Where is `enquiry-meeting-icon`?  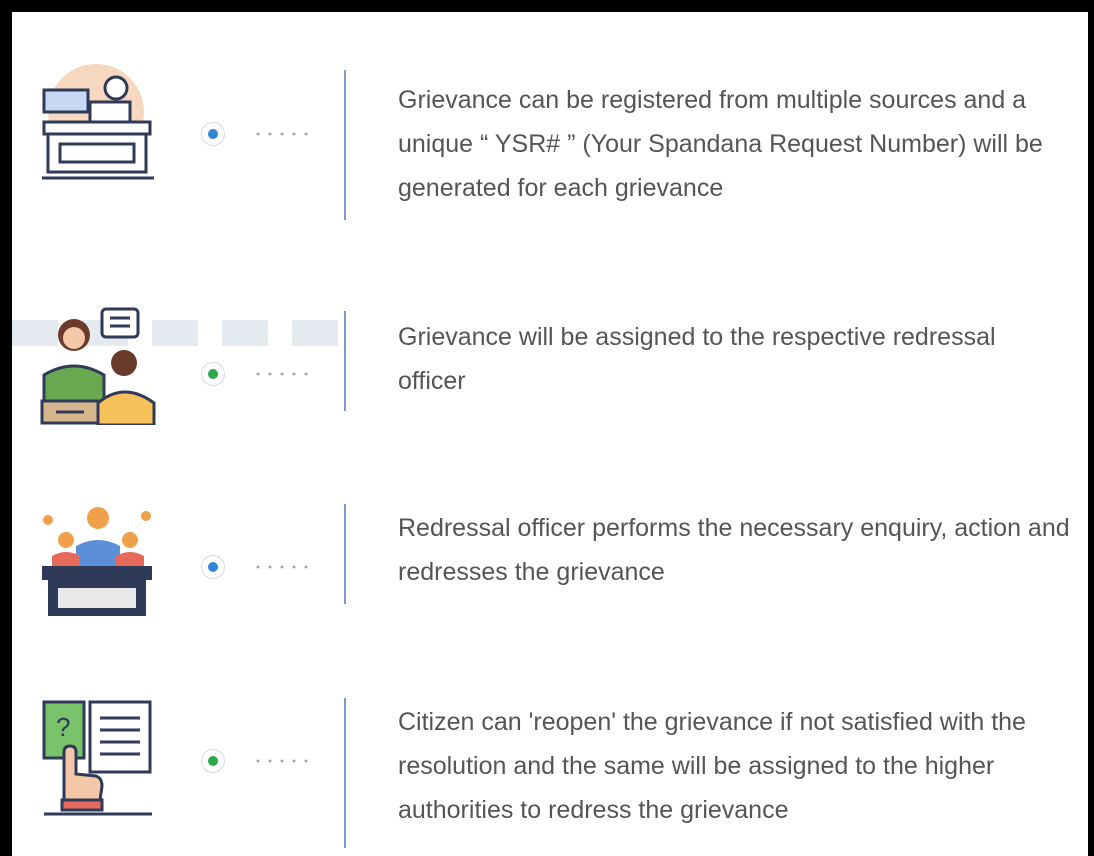
enquiry-meeting-icon is located at coordinates (98, 560).